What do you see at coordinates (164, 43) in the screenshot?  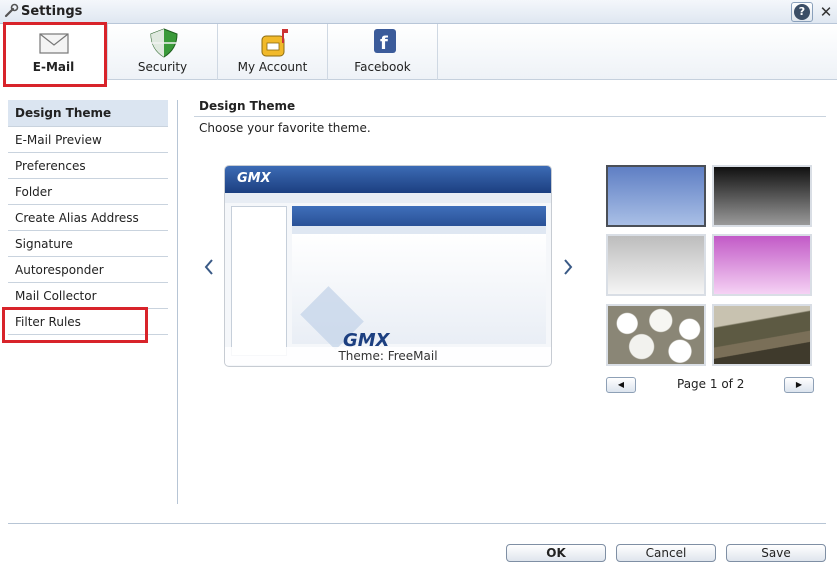 I see `shield-icon` at bounding box center [164, 43].